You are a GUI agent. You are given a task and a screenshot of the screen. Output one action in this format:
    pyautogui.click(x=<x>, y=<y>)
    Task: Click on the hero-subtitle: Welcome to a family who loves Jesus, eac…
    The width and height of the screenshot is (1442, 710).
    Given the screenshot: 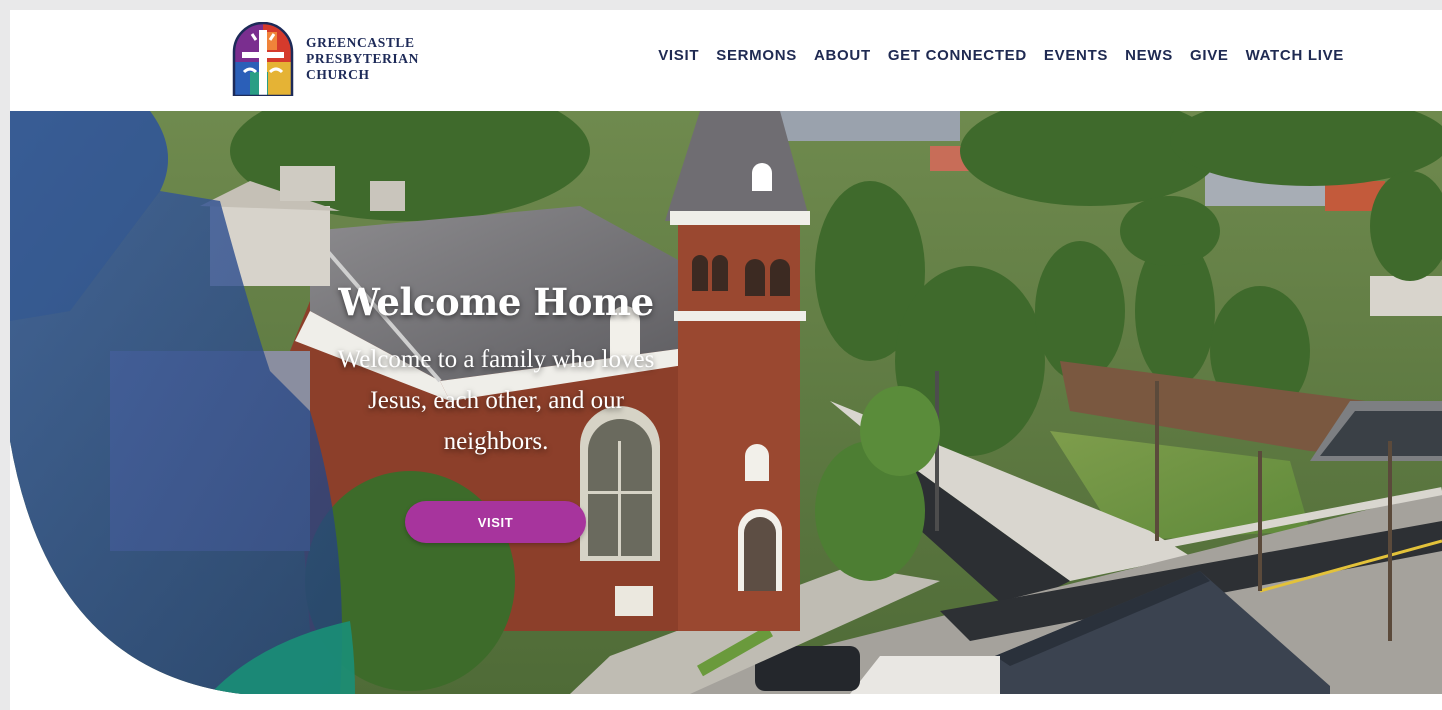 What is the action you would take?
    pyautogui.click(x=496, y=400)
    